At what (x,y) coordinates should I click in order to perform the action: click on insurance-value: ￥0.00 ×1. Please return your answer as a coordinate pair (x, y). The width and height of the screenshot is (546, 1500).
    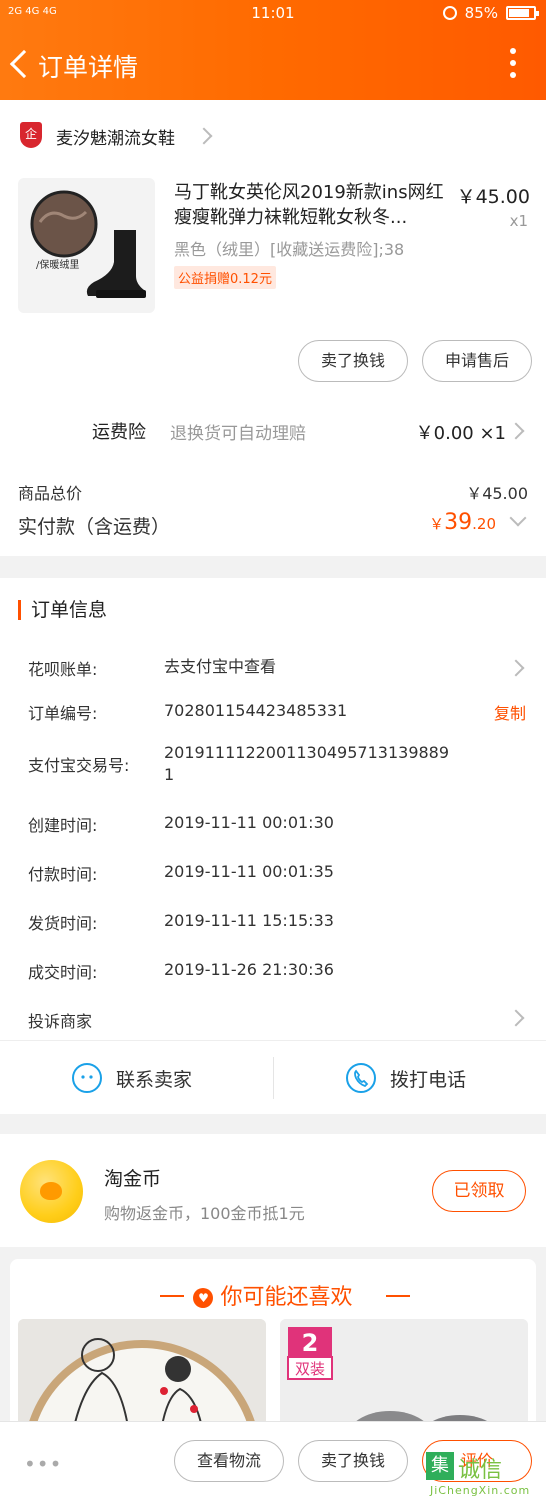
    Looking at the image, I should click on (460, 433).